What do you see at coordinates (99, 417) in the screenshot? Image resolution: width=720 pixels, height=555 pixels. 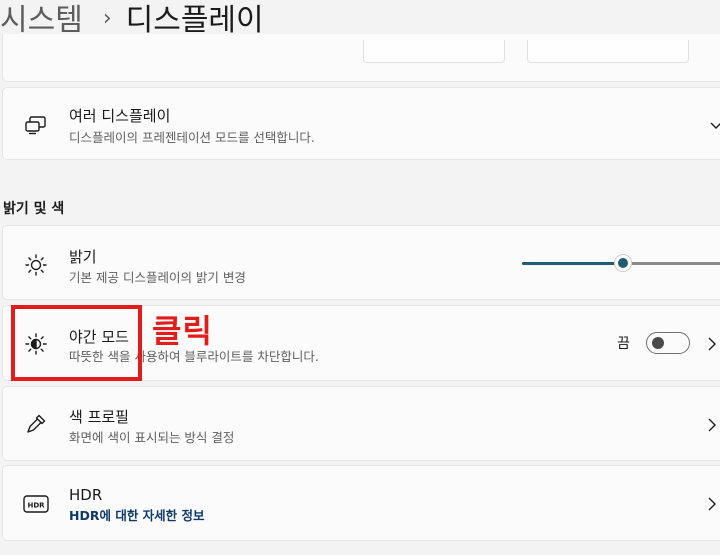 I see `color-profile-title: 색 프로필` at bounding box center [99, 417].